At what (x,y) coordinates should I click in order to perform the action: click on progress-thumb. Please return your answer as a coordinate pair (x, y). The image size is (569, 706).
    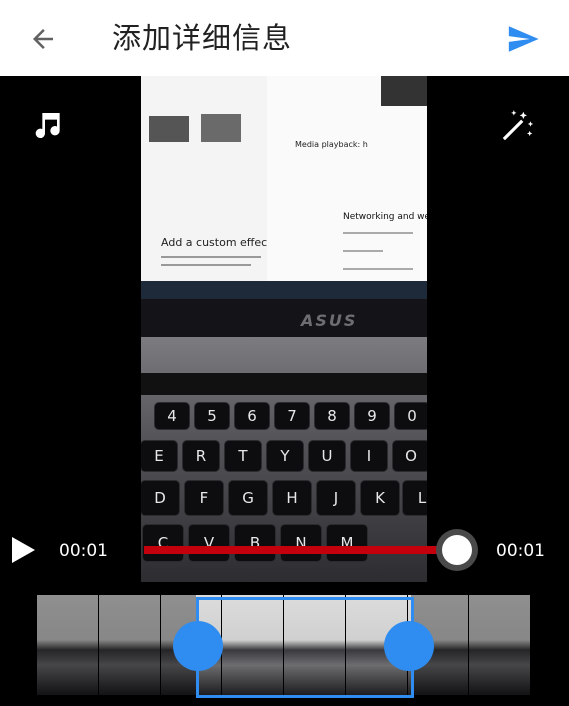
    Looking at the image, I should click on (457, 550).